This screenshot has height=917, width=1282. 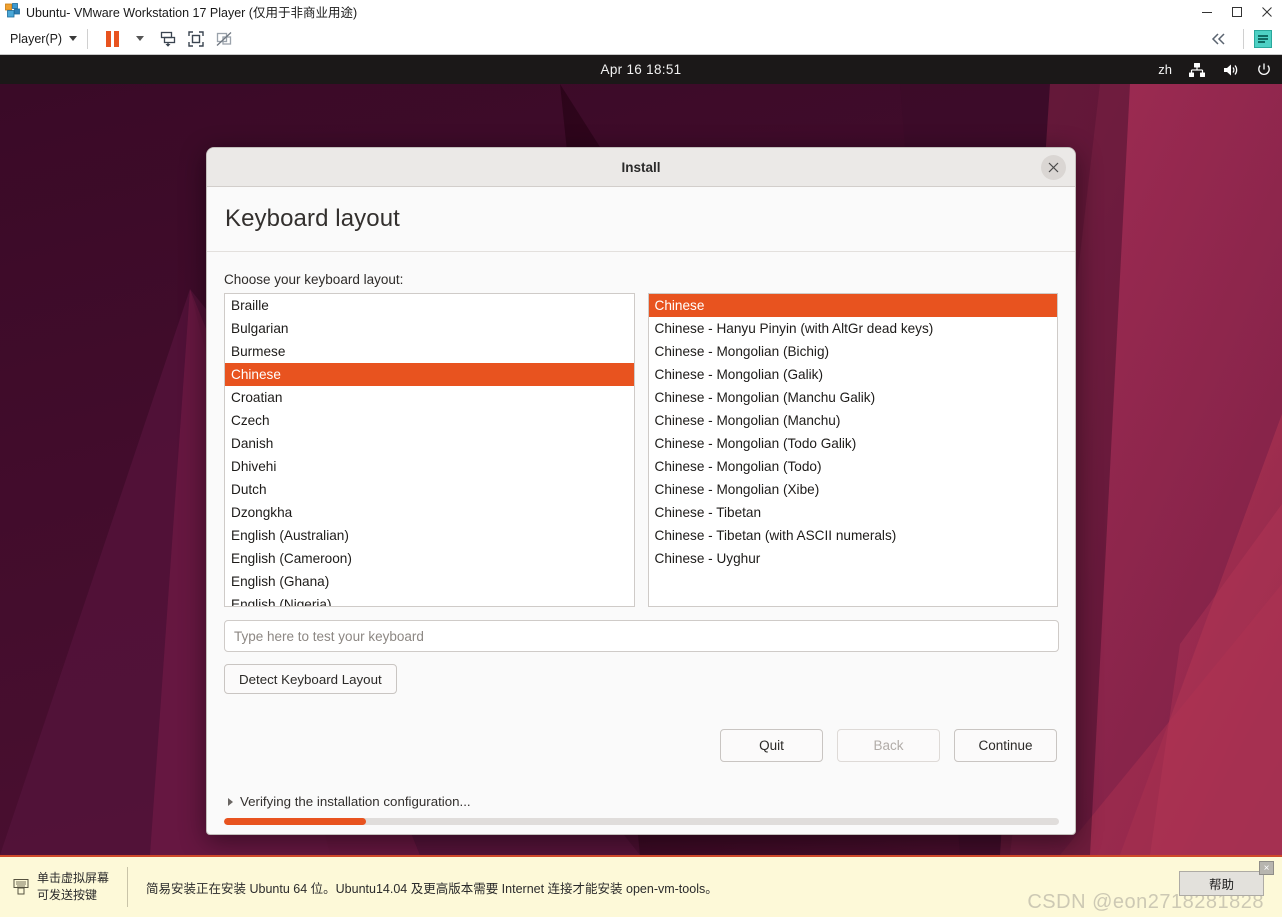 What do you see at coordinates (852, 305) in the screenshot?
I see `variant-list-item: Chinese` at bounding box center [852, 305].